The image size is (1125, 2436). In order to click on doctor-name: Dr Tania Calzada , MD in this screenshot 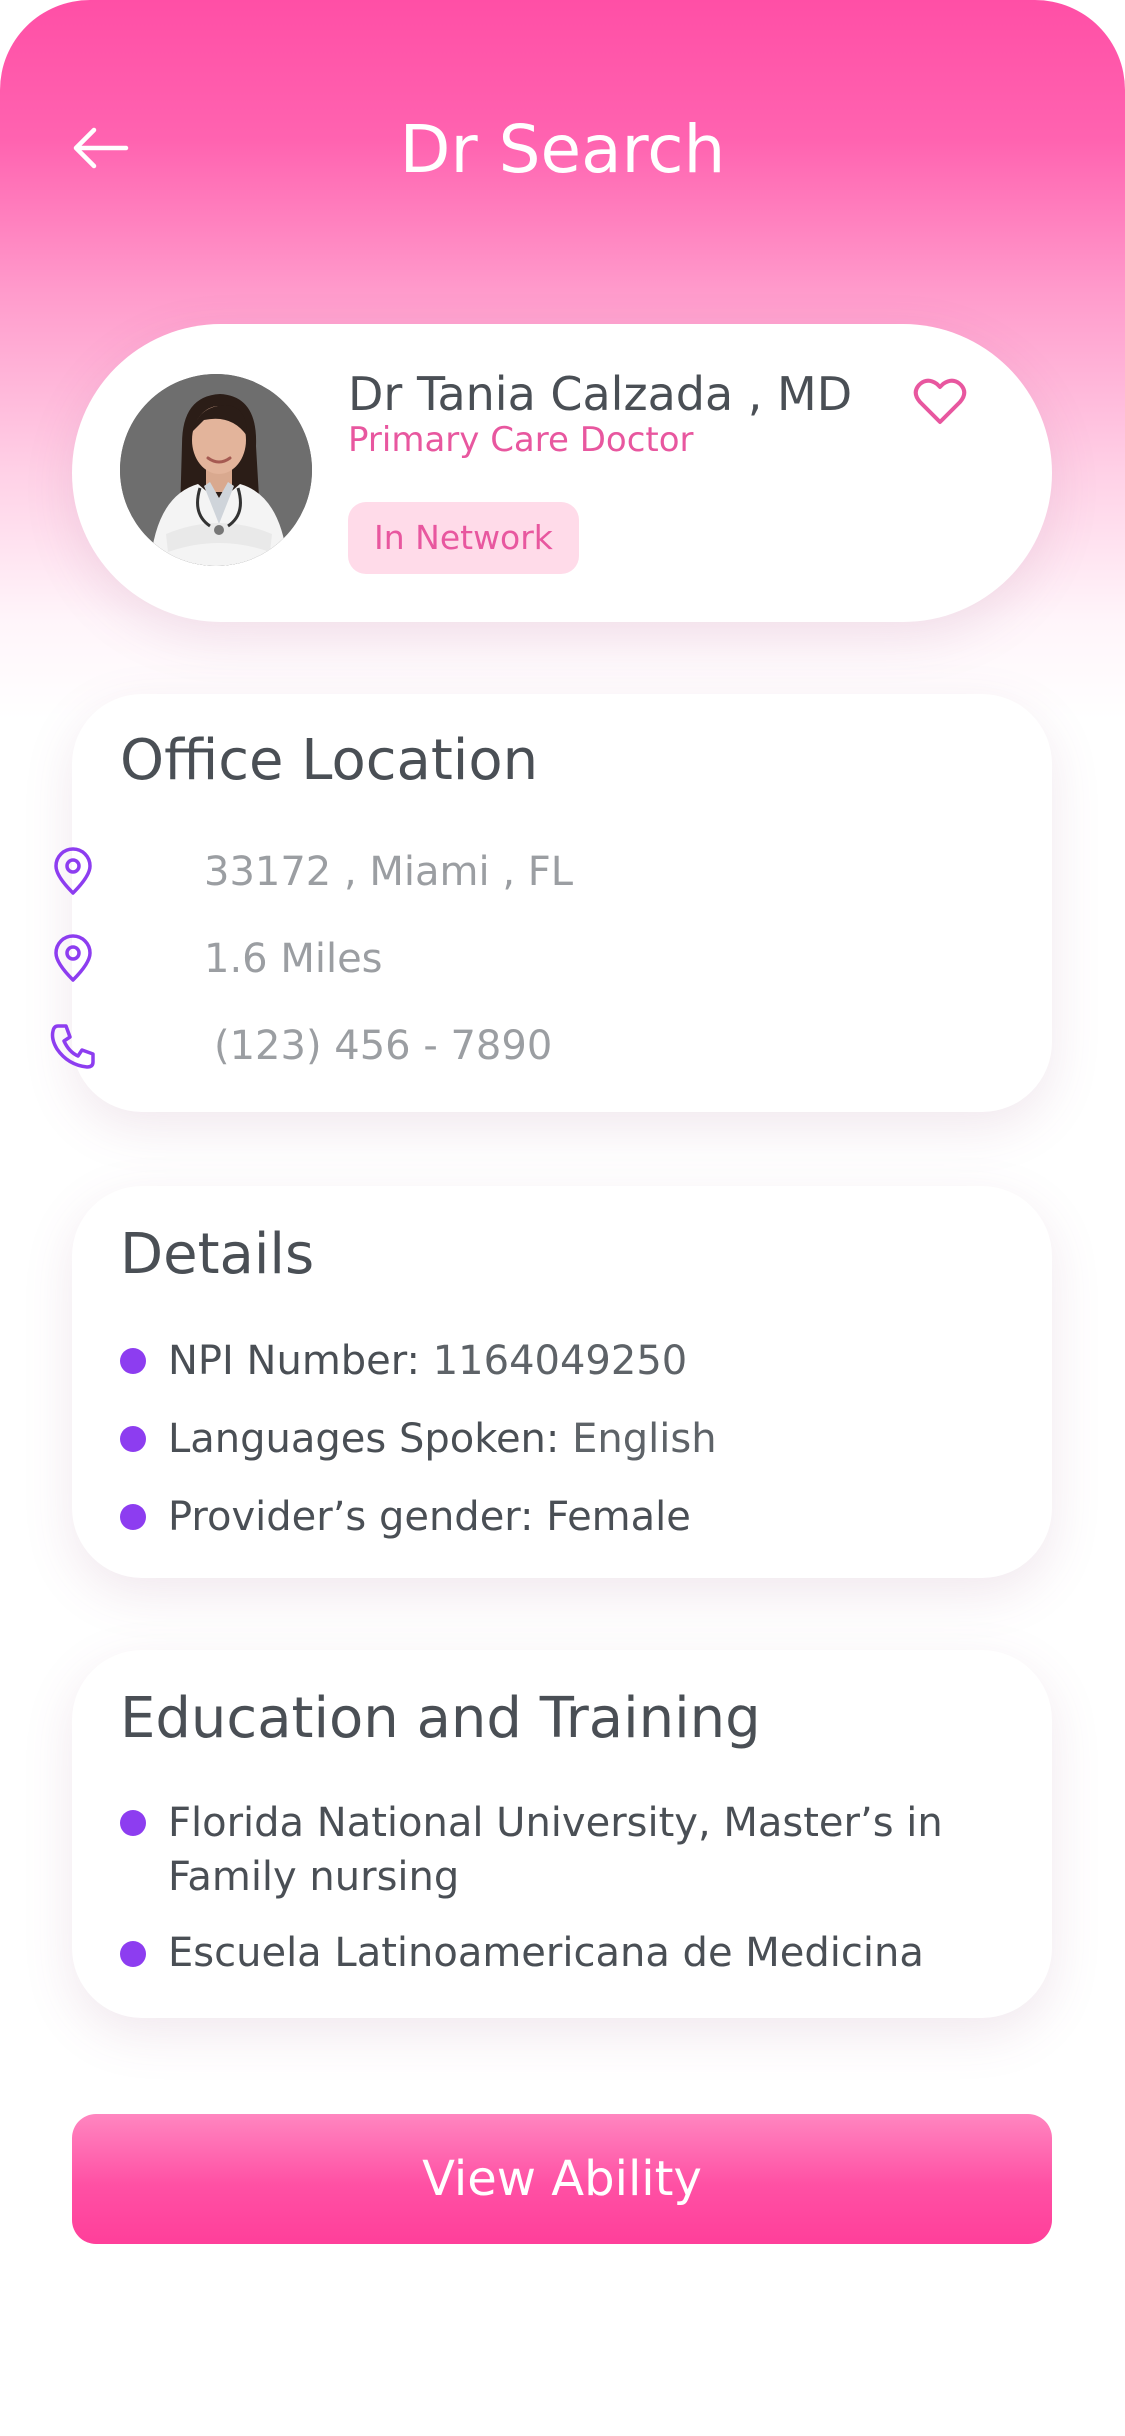, I will do `click(600, 394)`.